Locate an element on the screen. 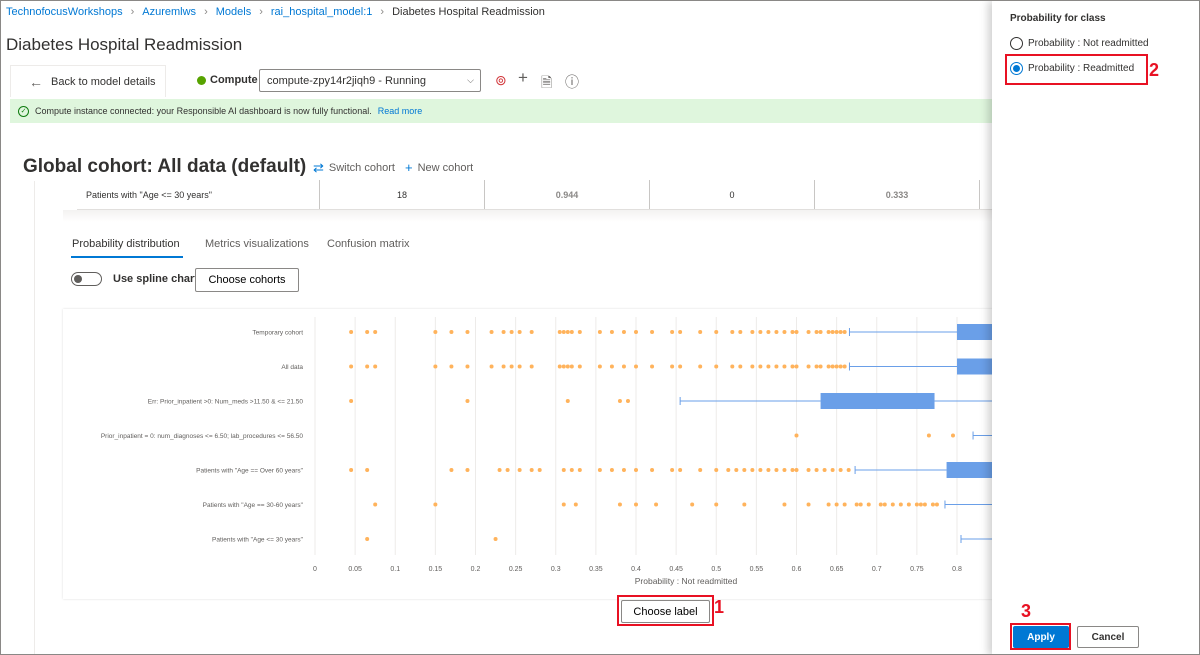 This screenshot has height=655, width=1200. x-tick-label: 0.8 is located at coordinates (957, 569).